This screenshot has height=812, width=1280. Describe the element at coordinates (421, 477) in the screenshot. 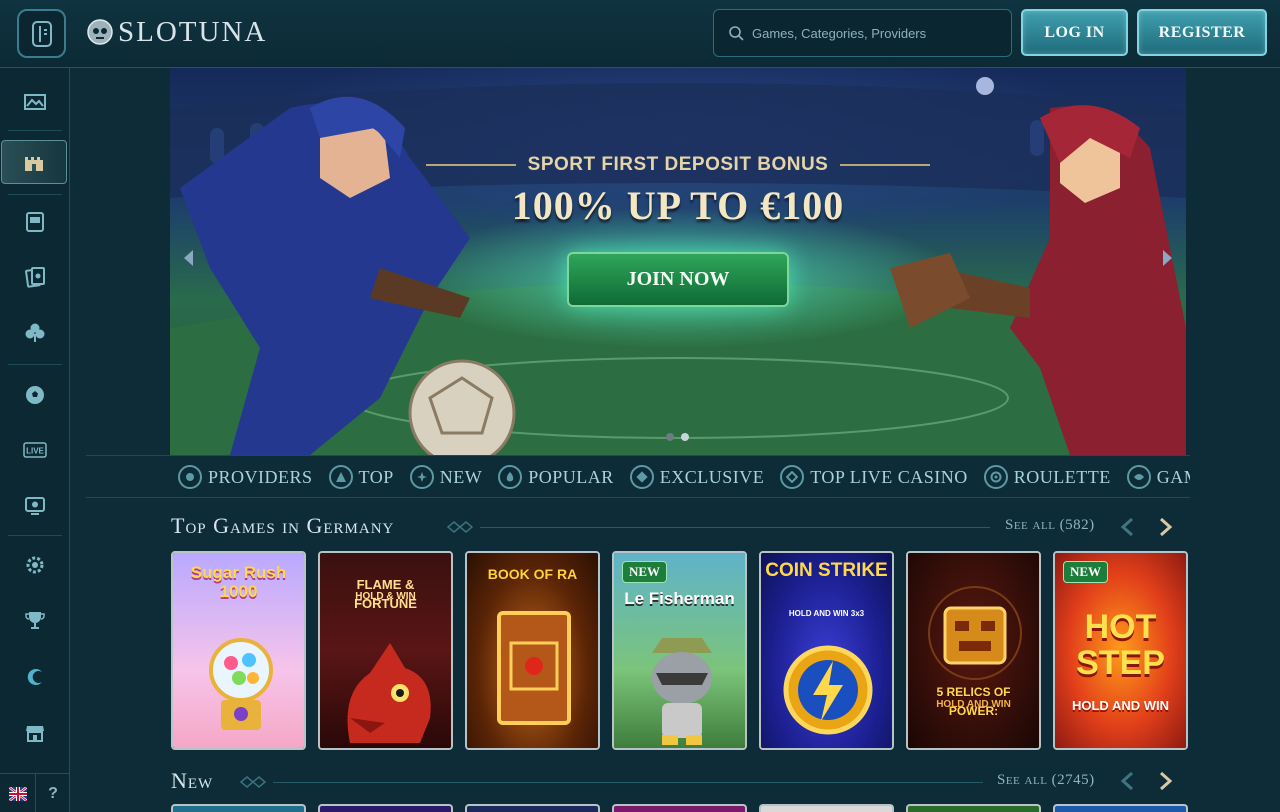

I see `new-icon` at that location.